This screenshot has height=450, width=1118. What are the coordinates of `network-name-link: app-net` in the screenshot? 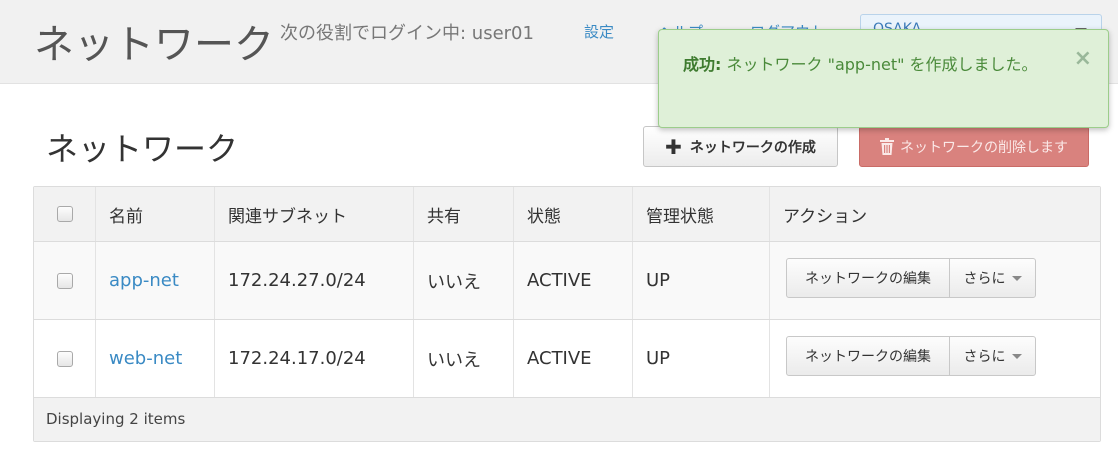 It's located at (144, 280).